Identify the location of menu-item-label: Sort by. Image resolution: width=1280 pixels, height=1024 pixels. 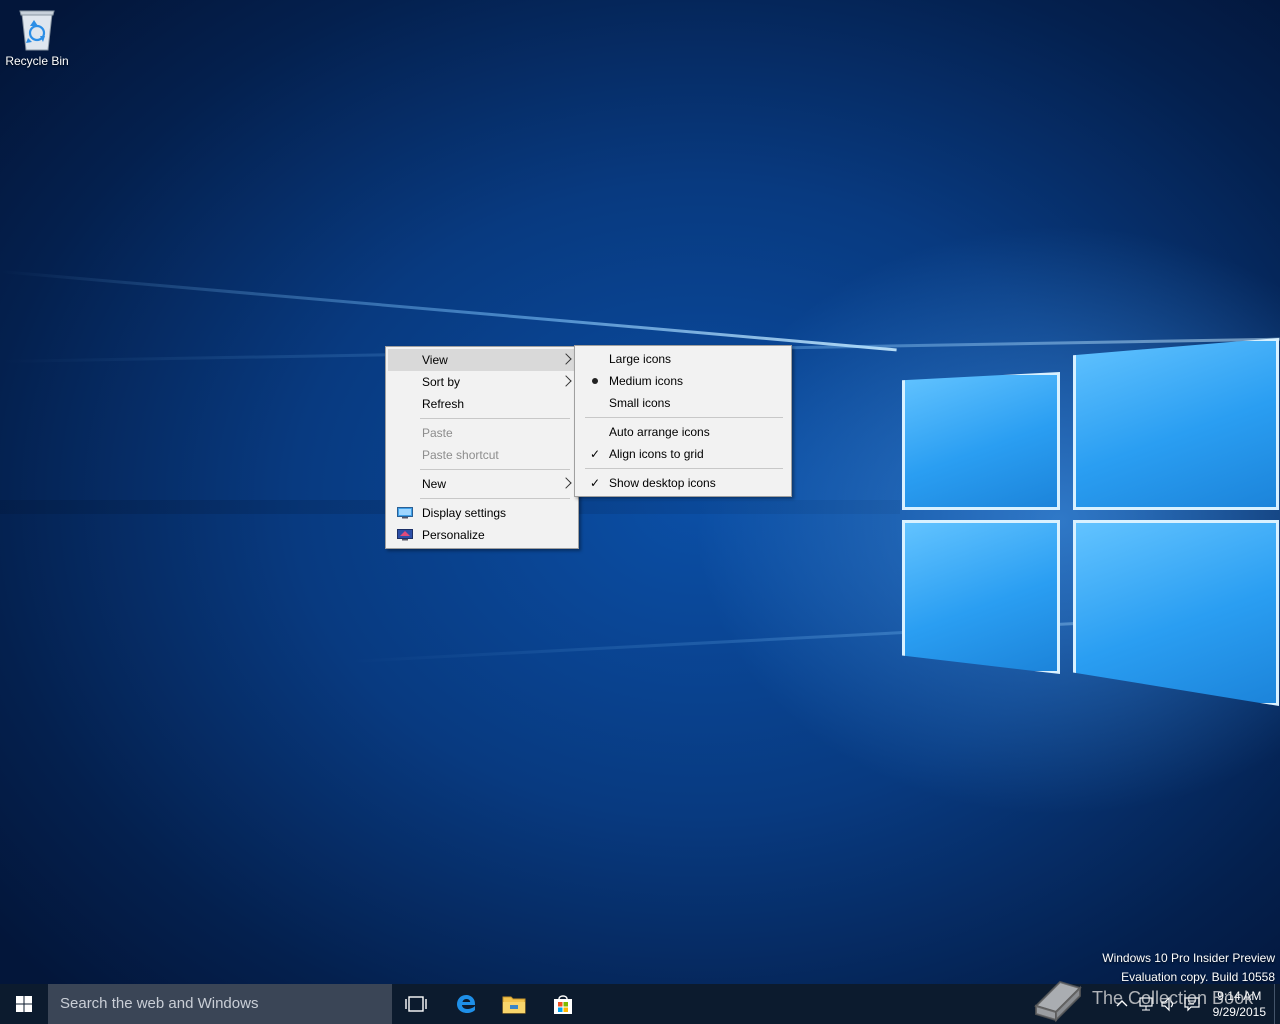
(441, 382).